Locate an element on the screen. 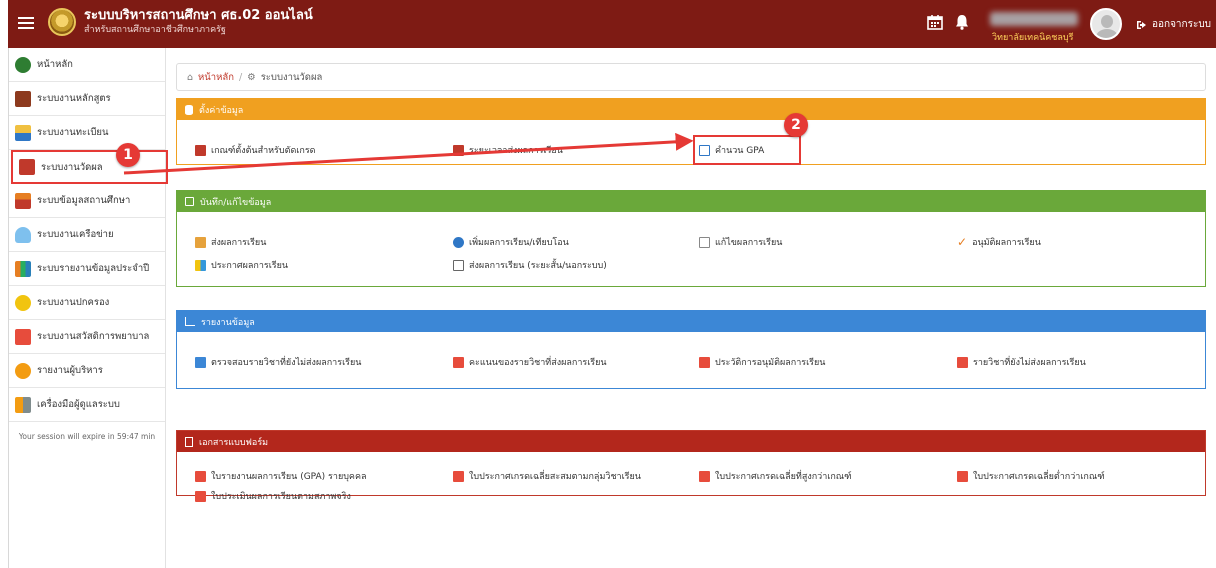 The width and height of the screenshot is (1216, 568). link-gpa-above: ใบประกาศเกรดเฉลี่ยที่สูงกว่าเกณฑ์ is located at coordinates (775, 476).